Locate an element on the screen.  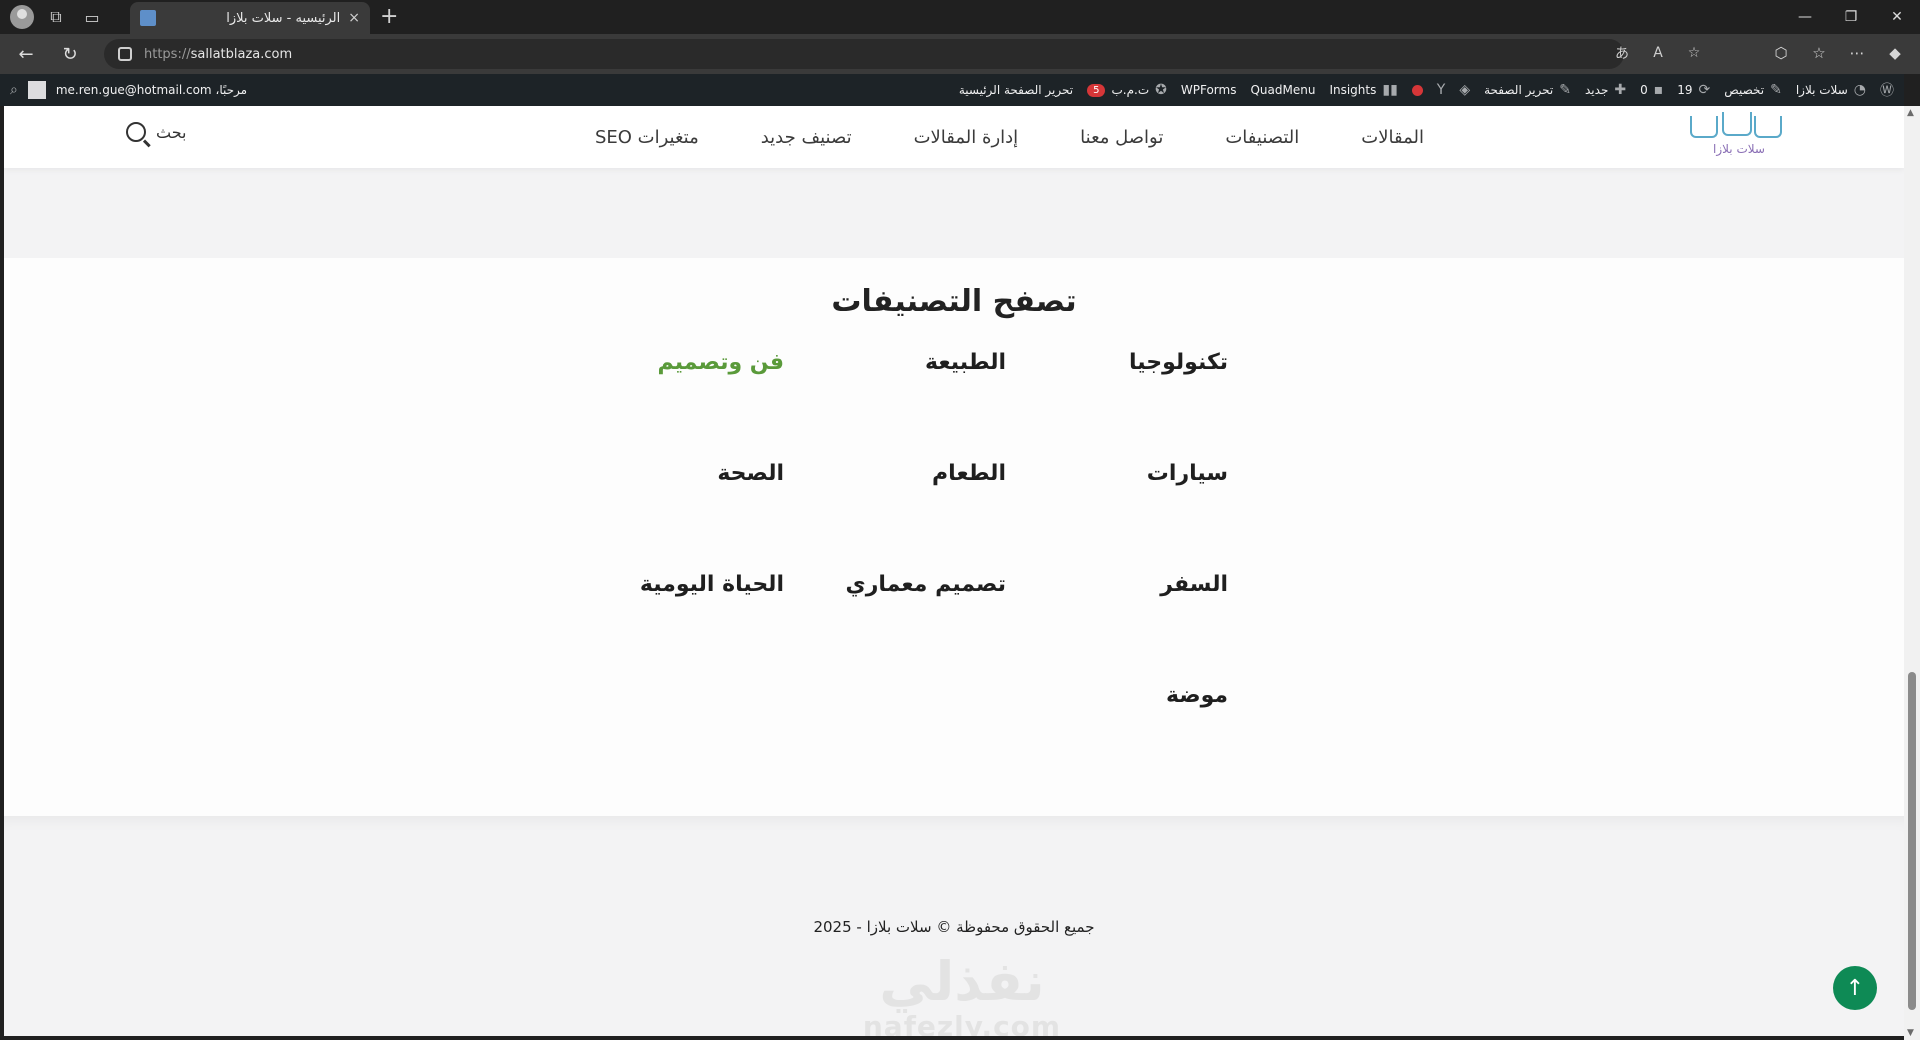
translate-icon: あ is located at coordinates (1622, 53).